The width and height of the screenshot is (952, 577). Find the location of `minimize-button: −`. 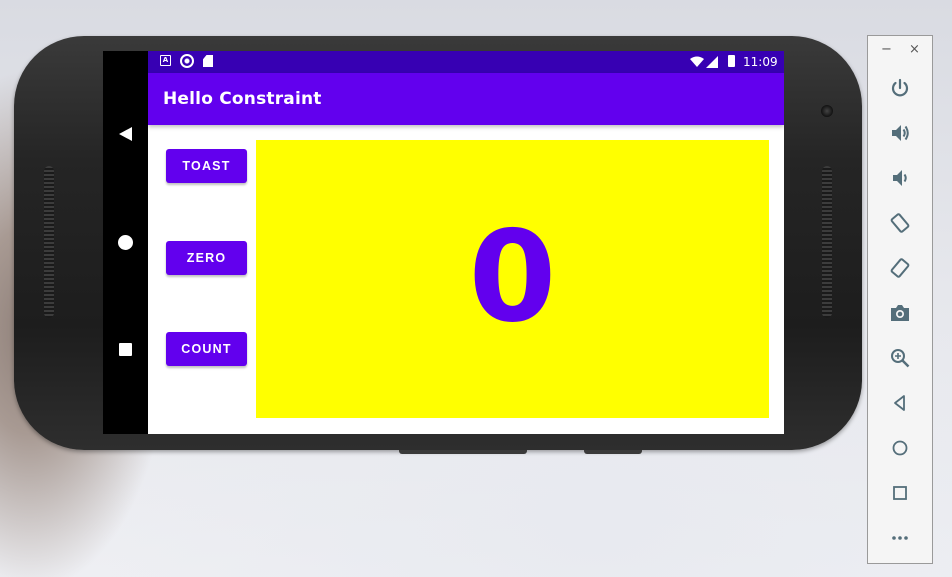

minimize-button: − is located at coordinates (886, 49).